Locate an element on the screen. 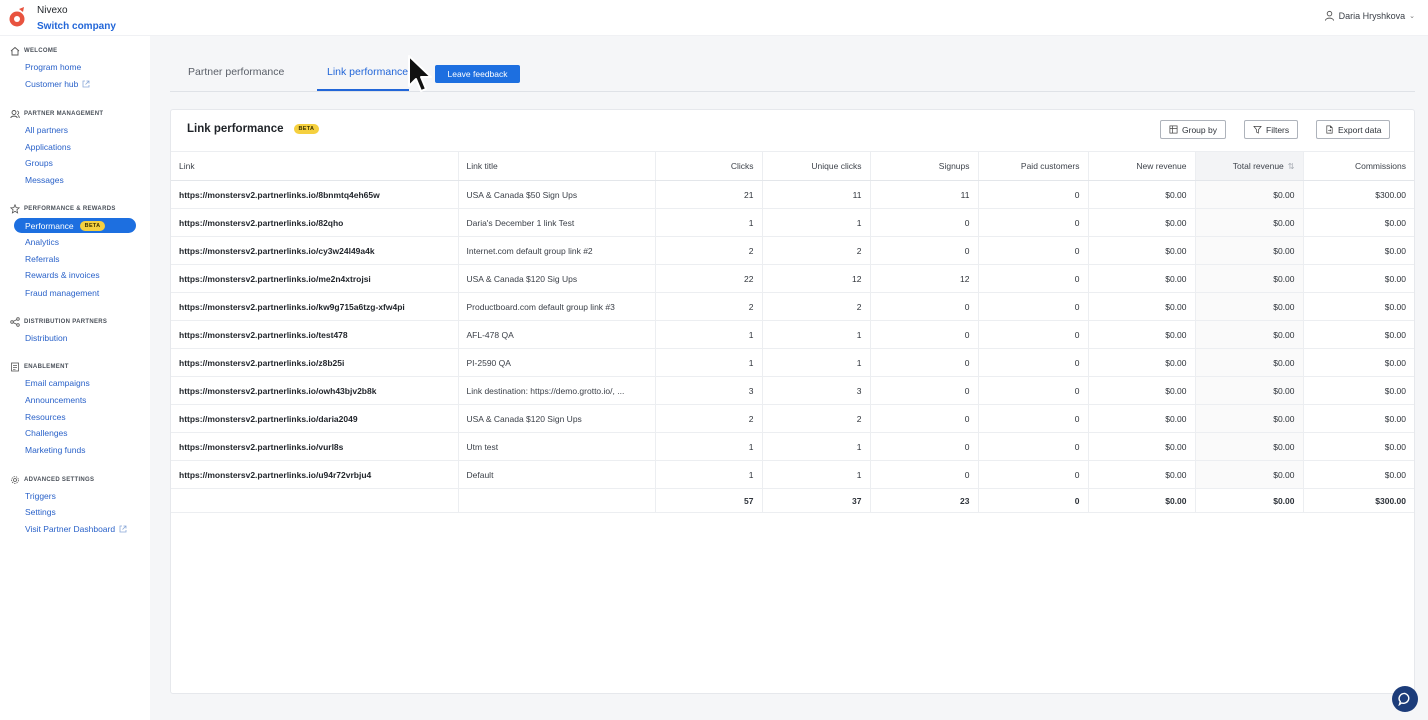 The image size is (1428, 720). tab-bar: Partner performance Link performance is located at coordinates (792, 75).